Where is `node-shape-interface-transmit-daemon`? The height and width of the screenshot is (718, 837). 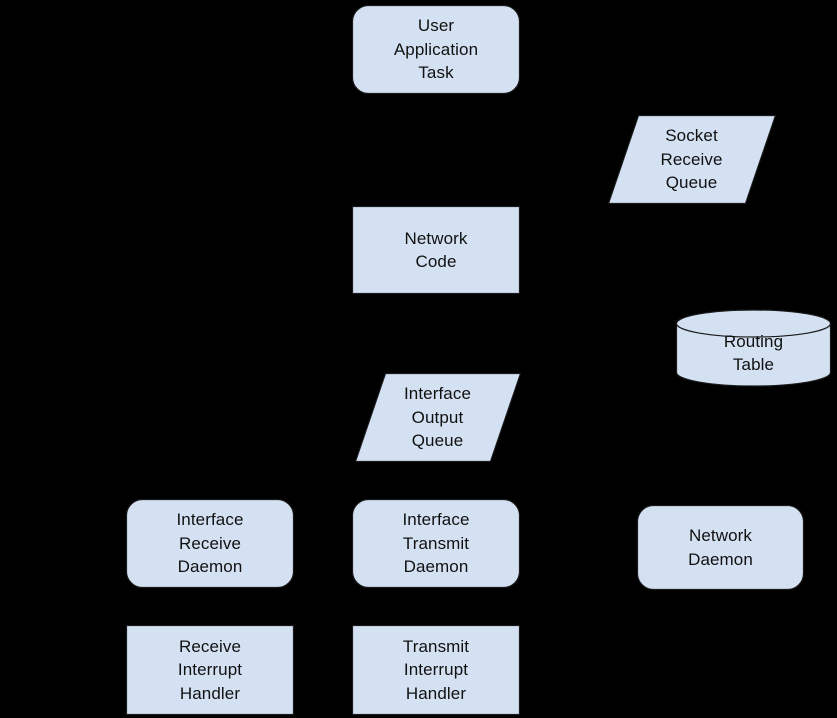
node-shape-interface-transmit-daemon is located at coordinates (436, 543).